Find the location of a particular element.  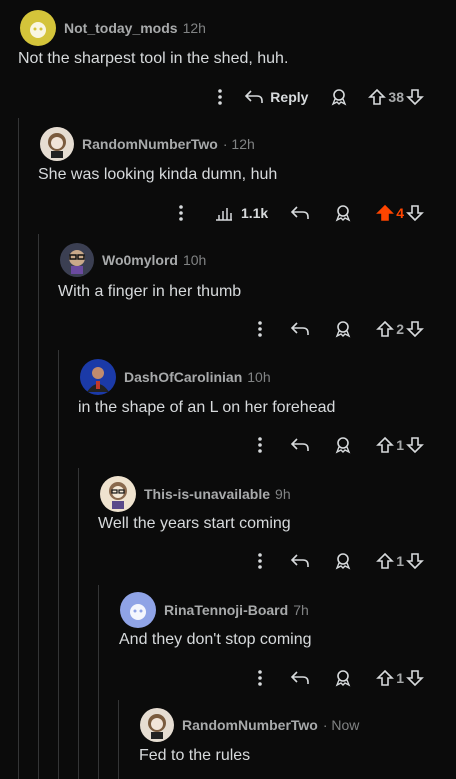

username: Wo0mylord is located at coordinates (140, 260).